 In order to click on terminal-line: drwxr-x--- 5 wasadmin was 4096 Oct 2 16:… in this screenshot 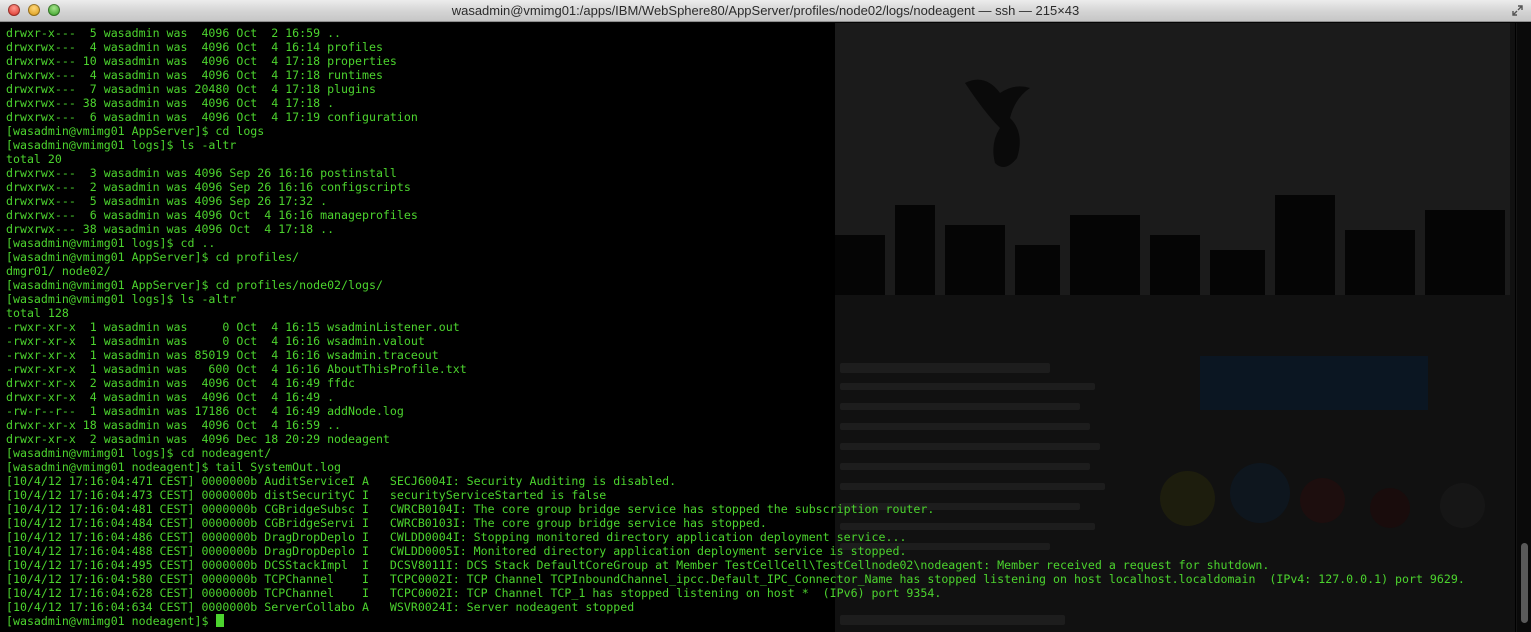, I will do `click(174, 33)`.